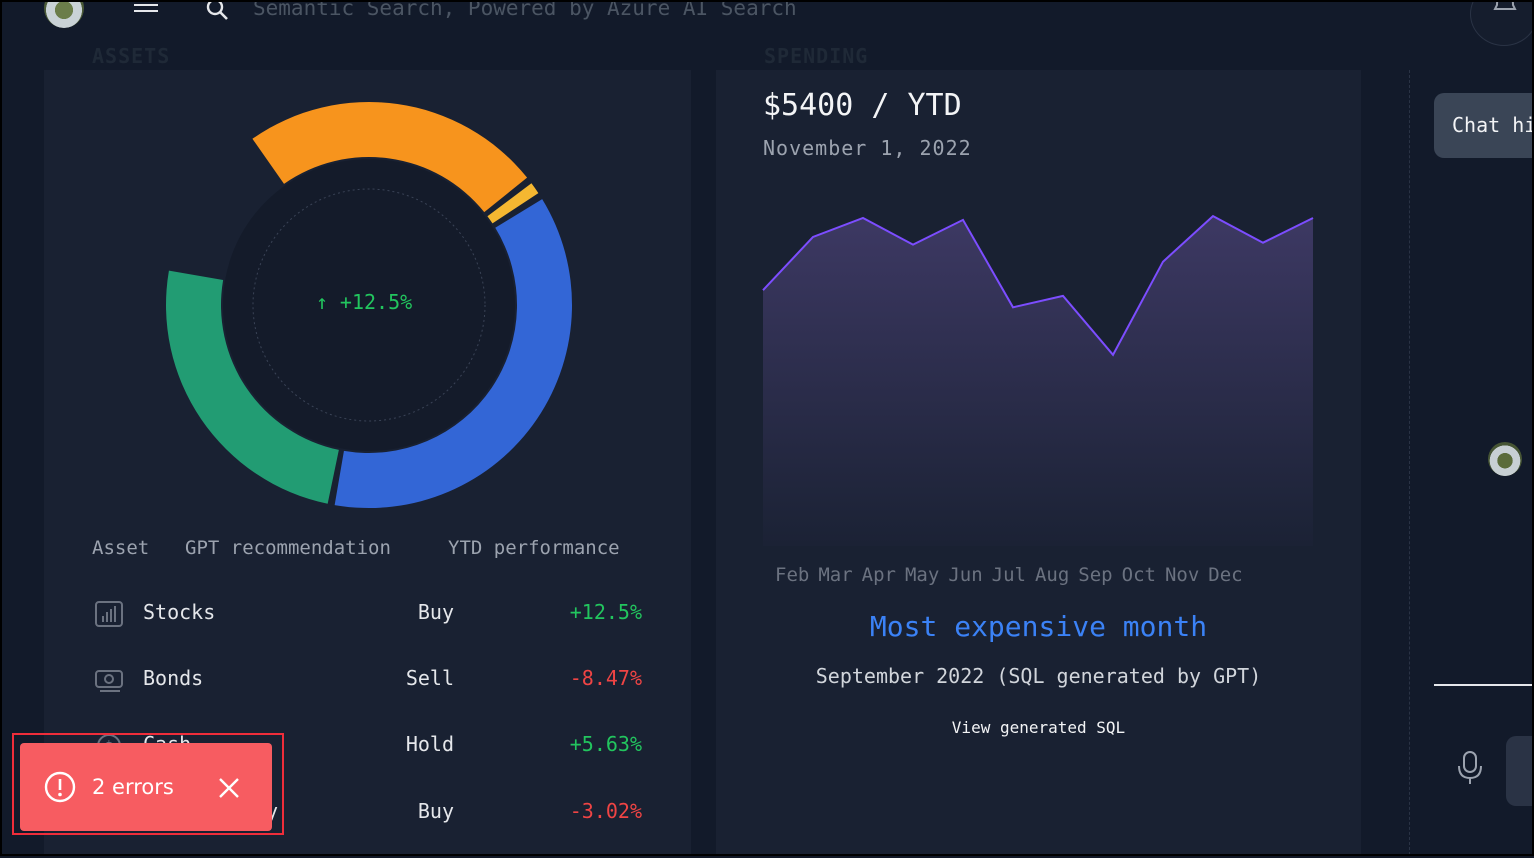 This screenshot has width=1534, height=858. Describe the element at coordinates (1470, 768) in the screenshot. I see `microphone-icon` at that location.